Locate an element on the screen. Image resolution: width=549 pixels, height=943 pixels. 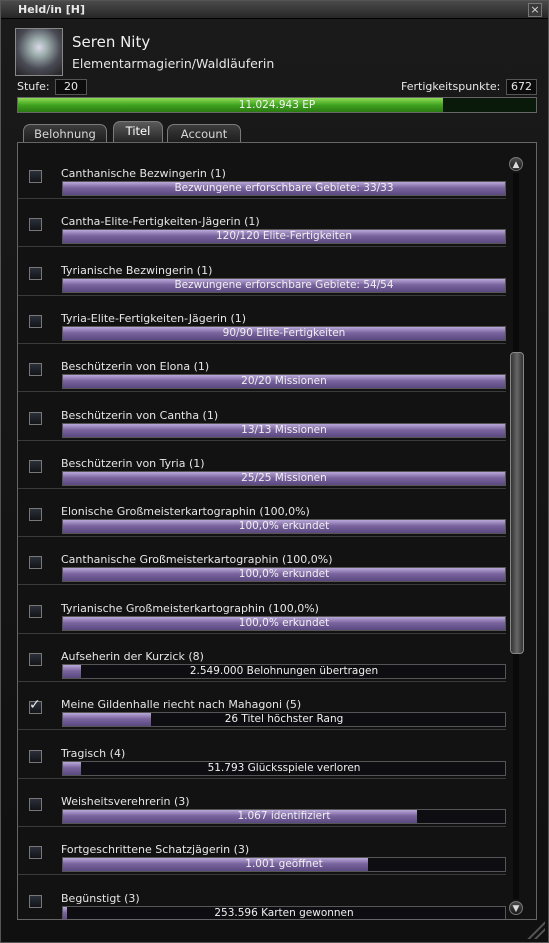
title-progress-bar: 2.549.000 Belohnungen übertragen is located at coordinates (284, 671).